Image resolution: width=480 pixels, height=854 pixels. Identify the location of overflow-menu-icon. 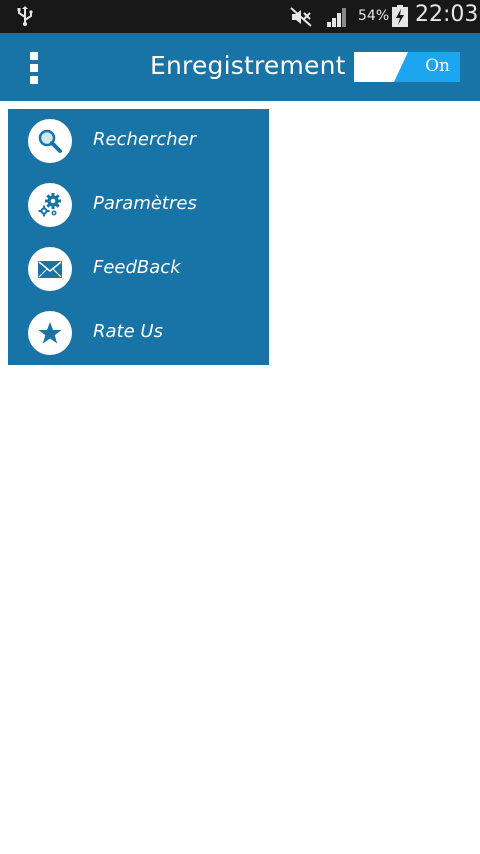
(34, 68).